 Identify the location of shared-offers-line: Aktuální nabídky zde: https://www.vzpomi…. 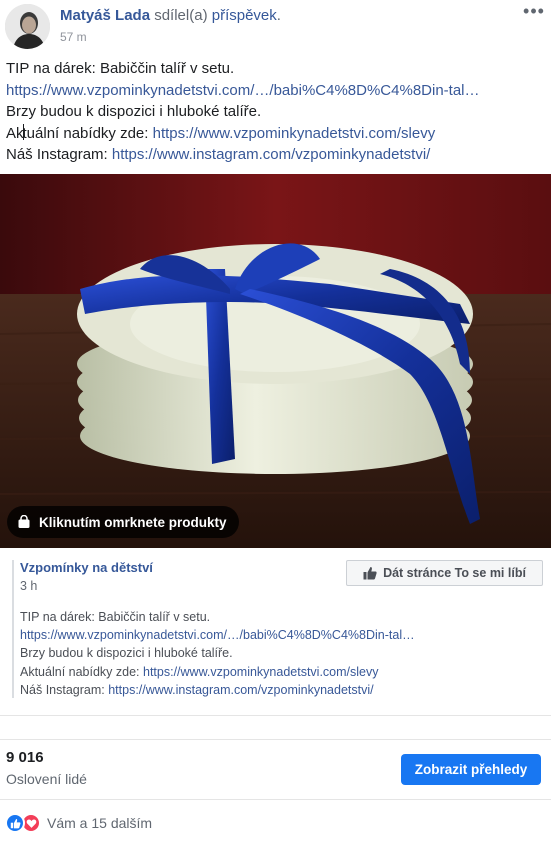
(280, 672).